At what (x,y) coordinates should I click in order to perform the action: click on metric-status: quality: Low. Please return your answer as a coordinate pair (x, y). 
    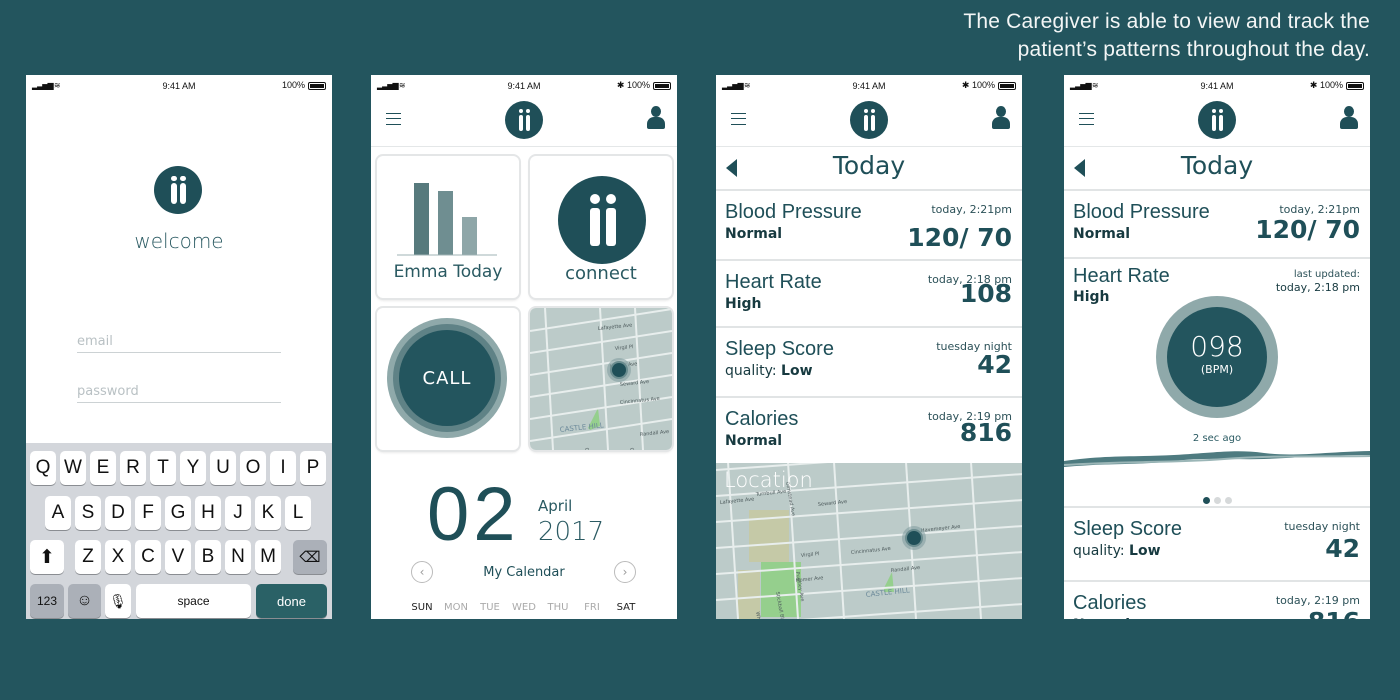
    Looking at the image, I should click on (1117, 551).